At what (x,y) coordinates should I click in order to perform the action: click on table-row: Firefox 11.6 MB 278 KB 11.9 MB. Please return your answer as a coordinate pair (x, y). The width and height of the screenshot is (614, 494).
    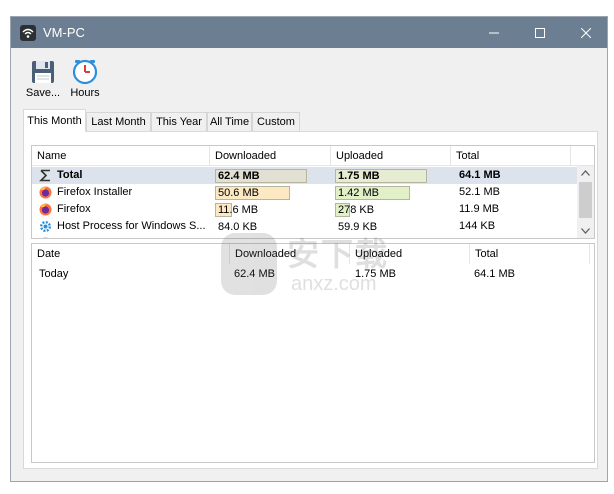
    Looking at the image, I should click on (305, 209).